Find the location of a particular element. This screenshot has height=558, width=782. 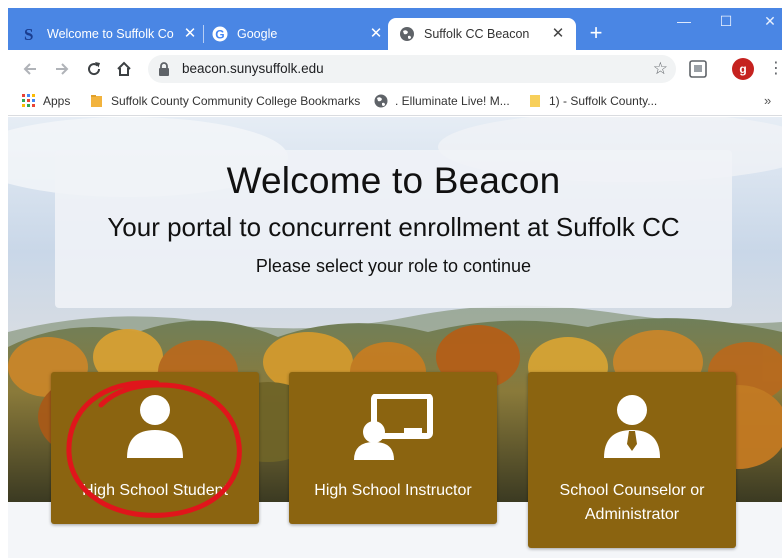

maximize-icon: ☐ is located at coordinates (726, 22).